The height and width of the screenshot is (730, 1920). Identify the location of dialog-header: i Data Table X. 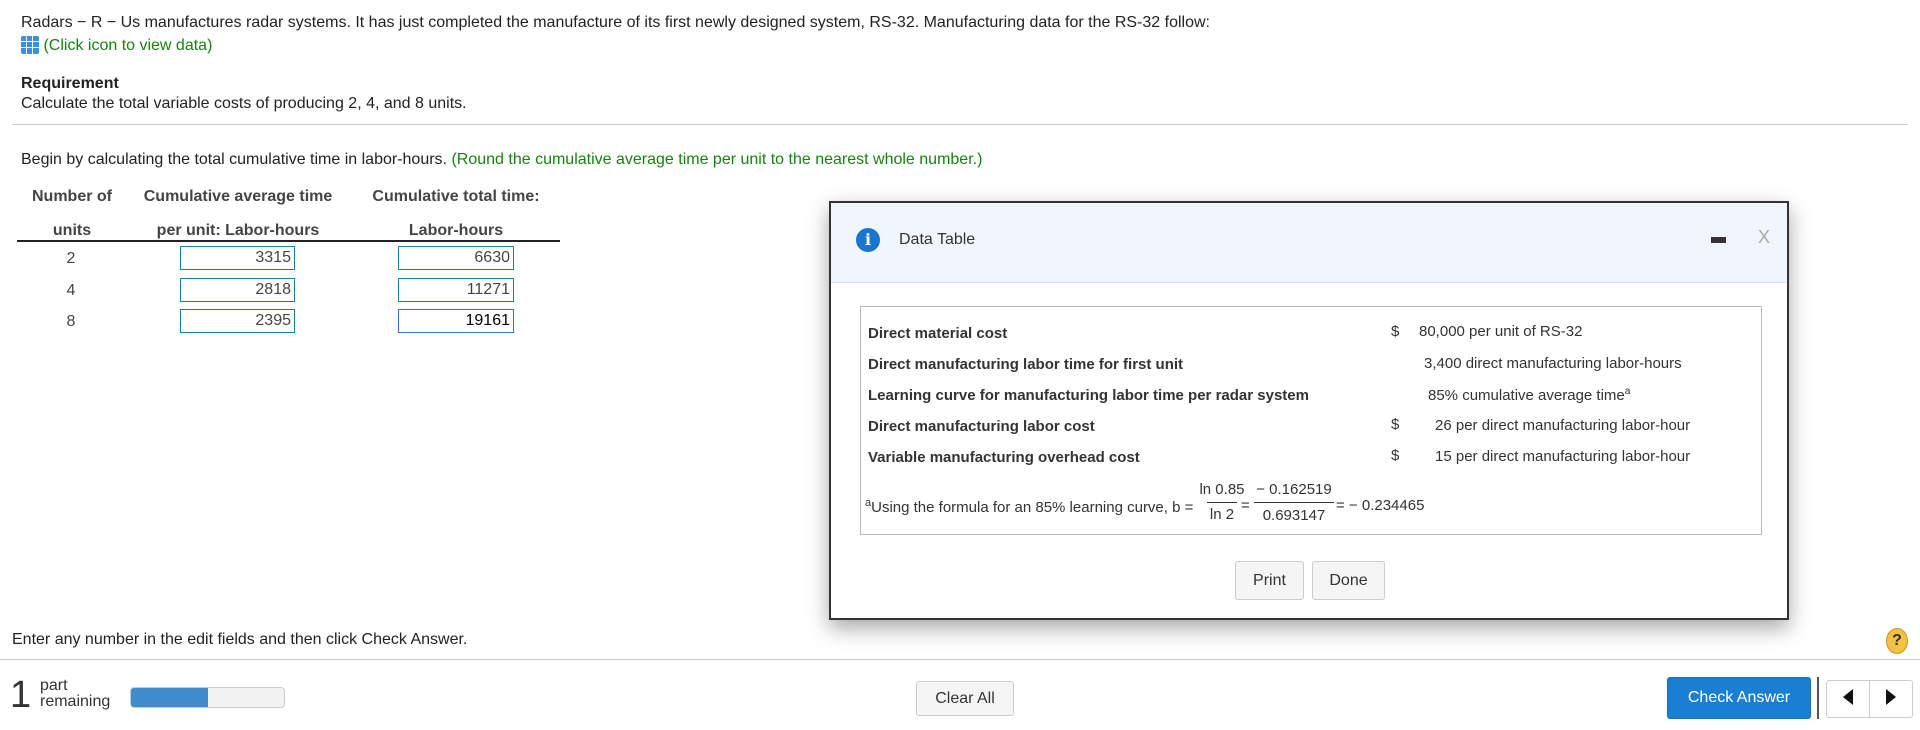
(1309, 243).